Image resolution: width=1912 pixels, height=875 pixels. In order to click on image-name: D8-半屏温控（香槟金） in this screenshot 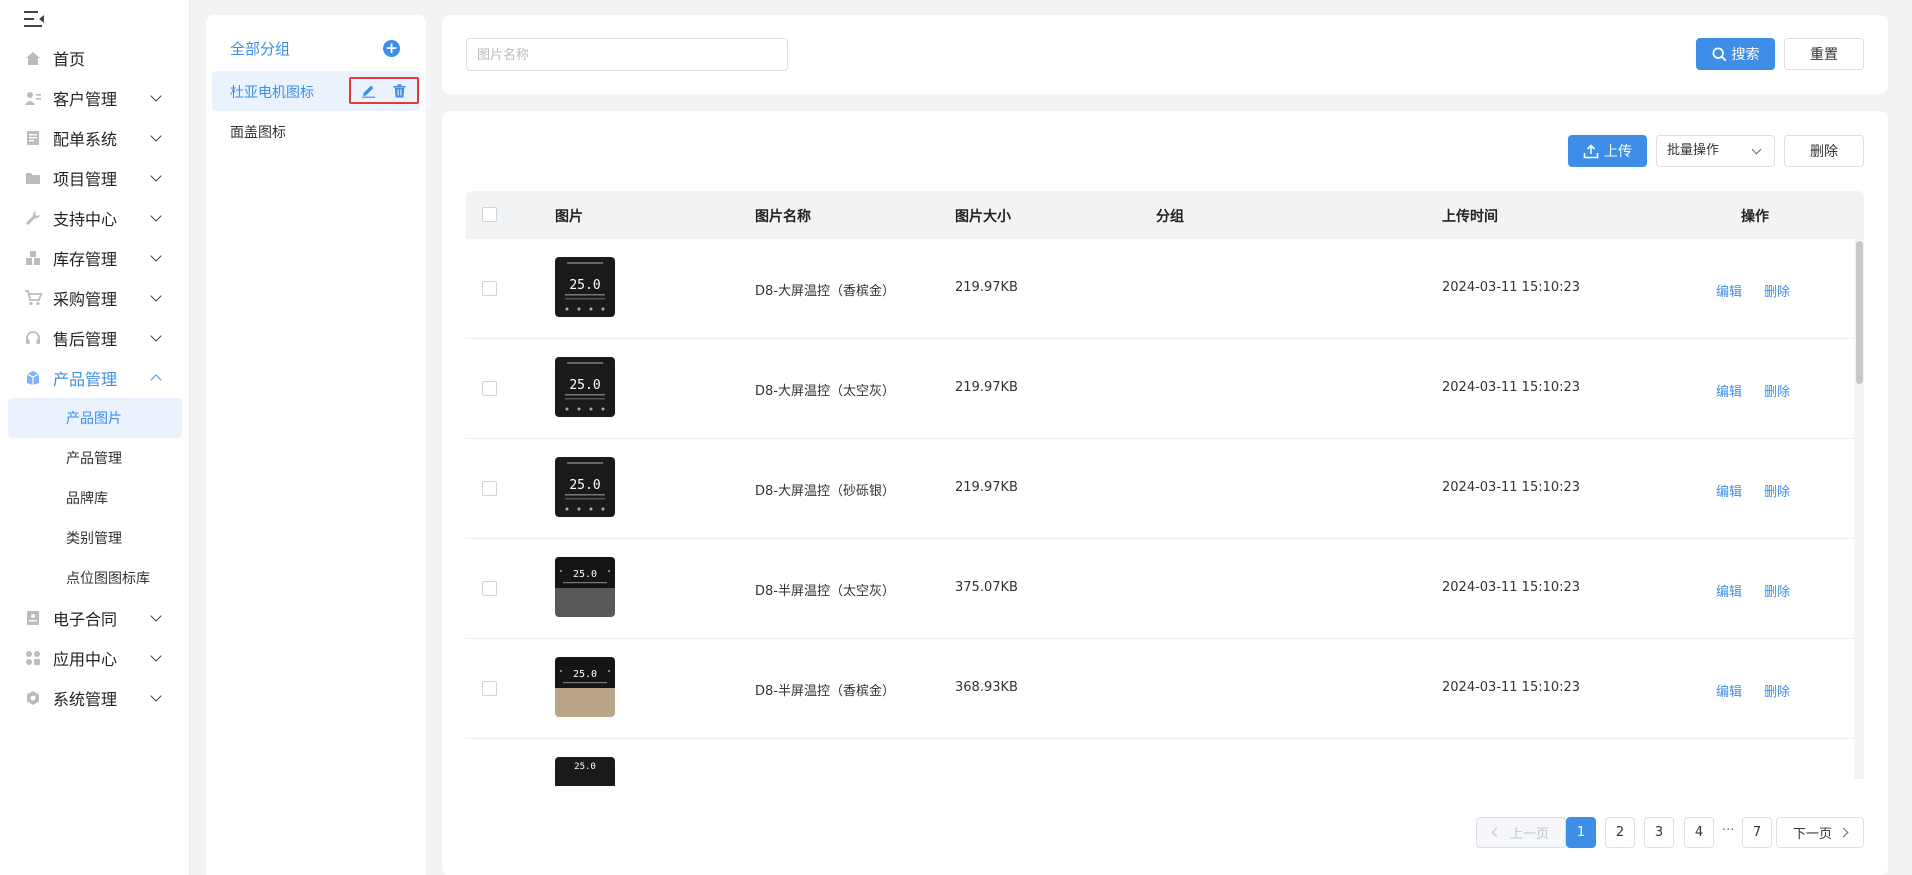, I will do `click(825, 691)`.